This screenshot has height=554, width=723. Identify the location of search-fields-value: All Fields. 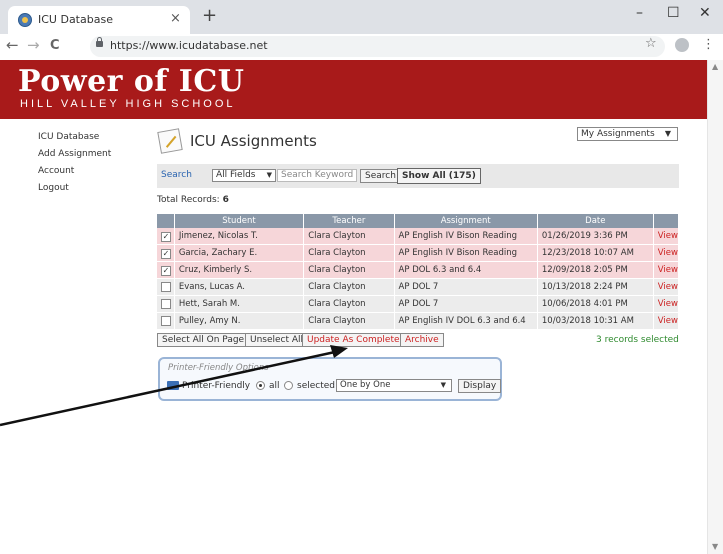
(236, 175).